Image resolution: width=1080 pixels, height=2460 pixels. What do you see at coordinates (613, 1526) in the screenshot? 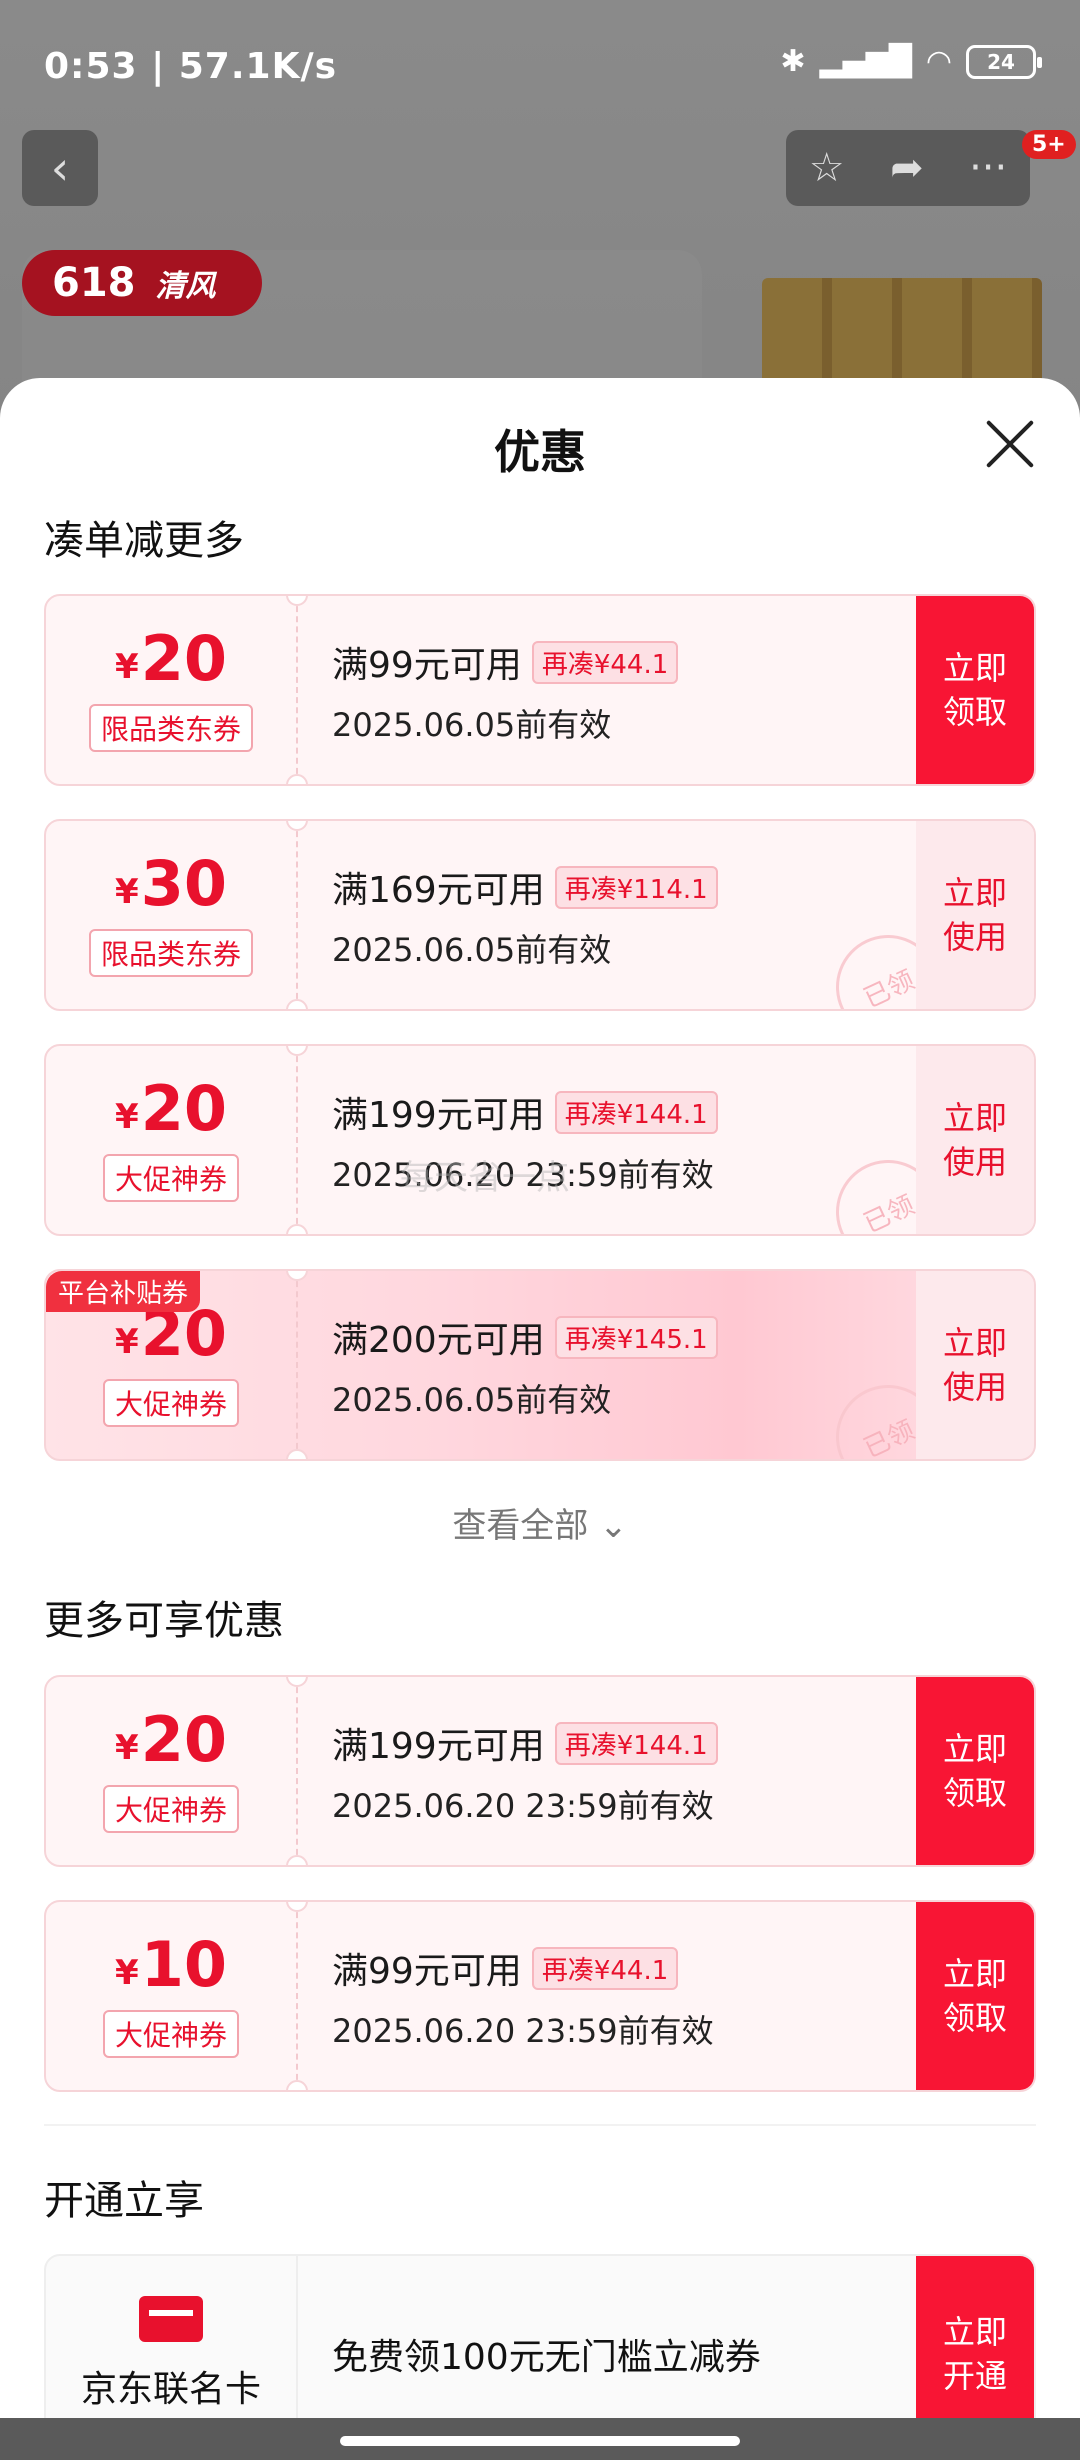
I see `chevron-down-icon: ⌄` at bounding box center [613, 1526].